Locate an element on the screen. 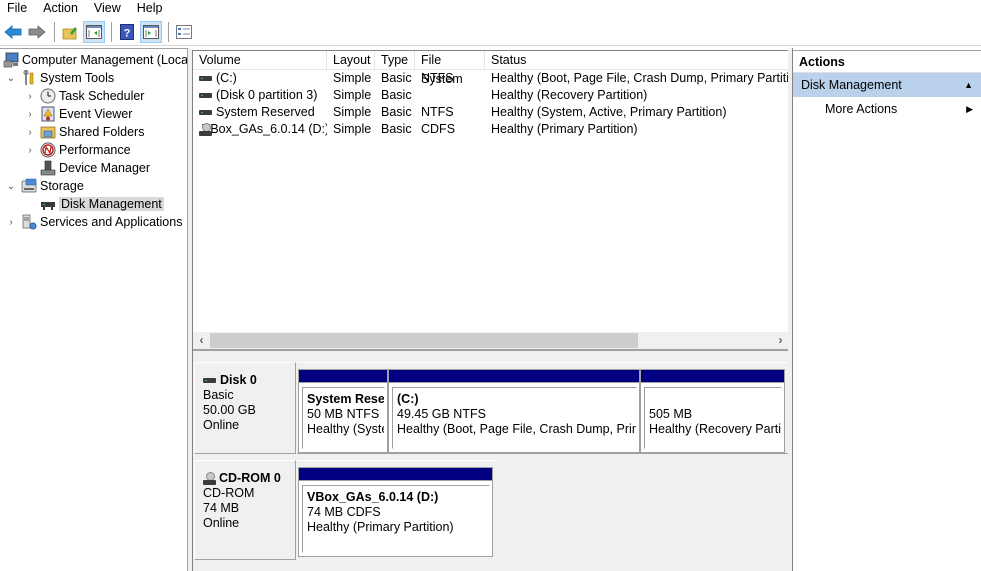 The height and width of the screenshot is (571, 981). volume-file-system: CDFS is located at coordinates (438, 129).